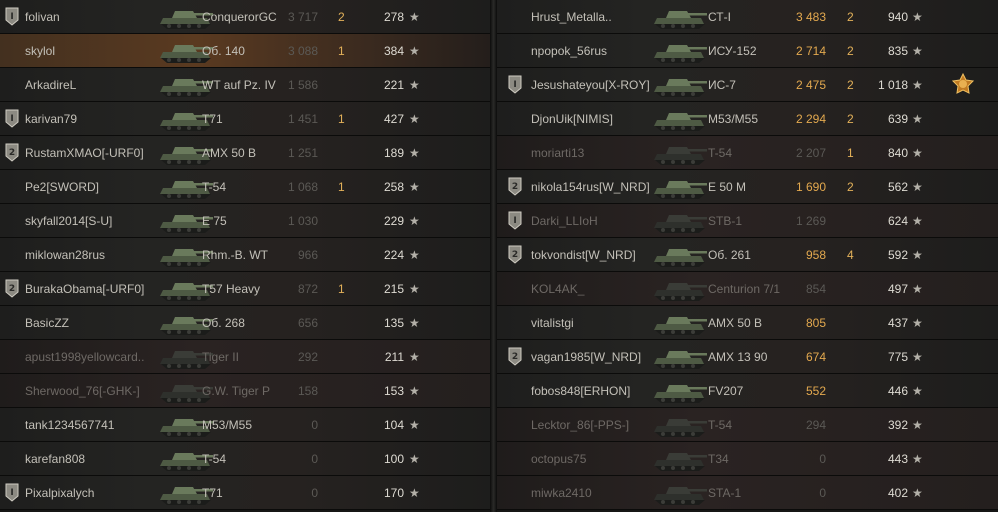  I want to click on xp-value: 221, so click(393, 85).